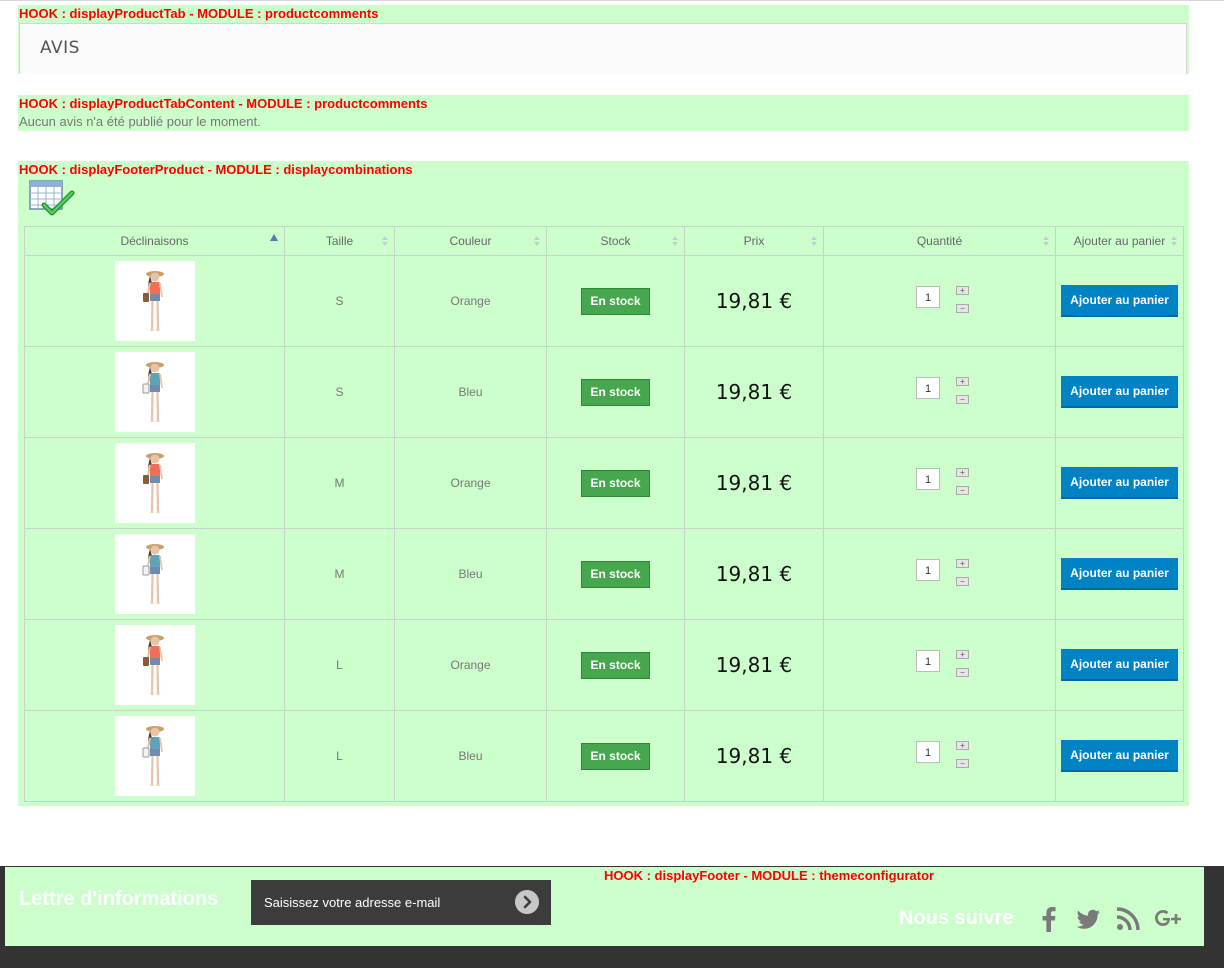  What do you see at coordinates (527, 902) in the screenshot?
I see `submit-arrow-icon` at bounding box center [527, 902].